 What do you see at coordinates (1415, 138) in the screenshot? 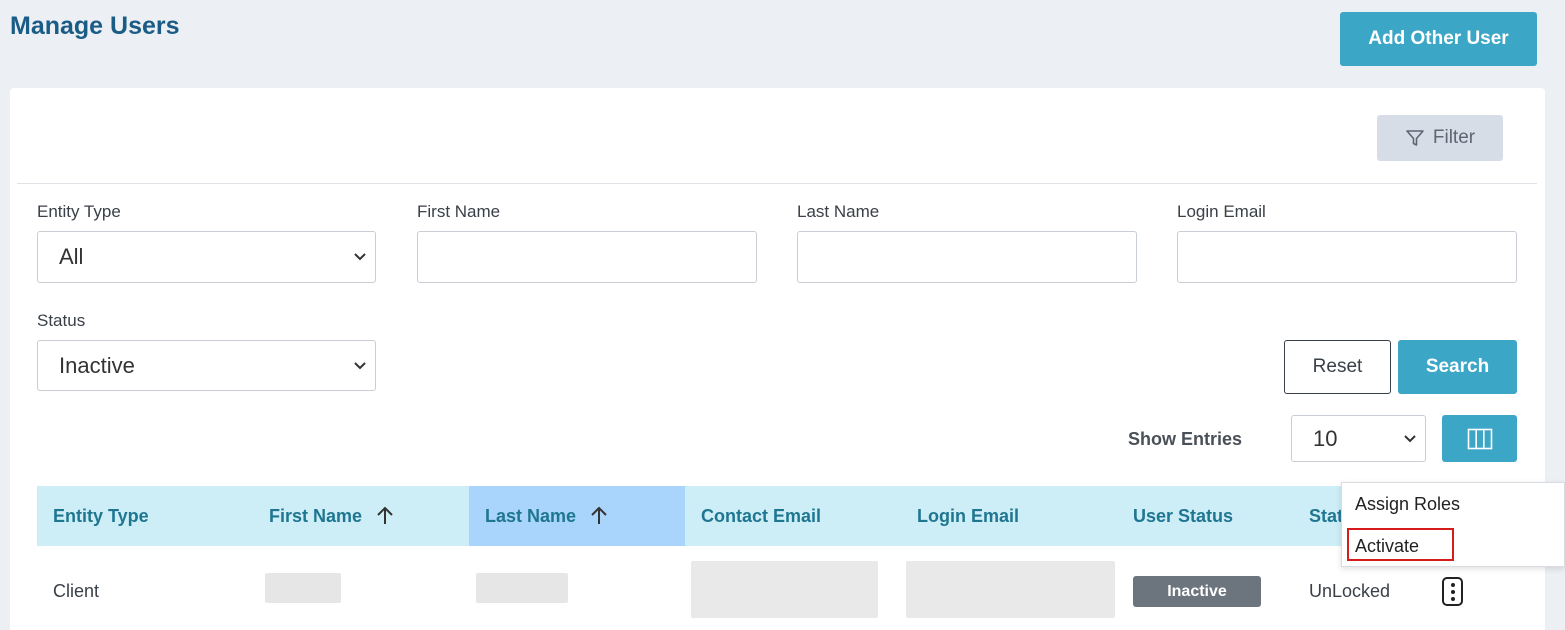
I see `filter-icon` at bounding box center [1415, 138].